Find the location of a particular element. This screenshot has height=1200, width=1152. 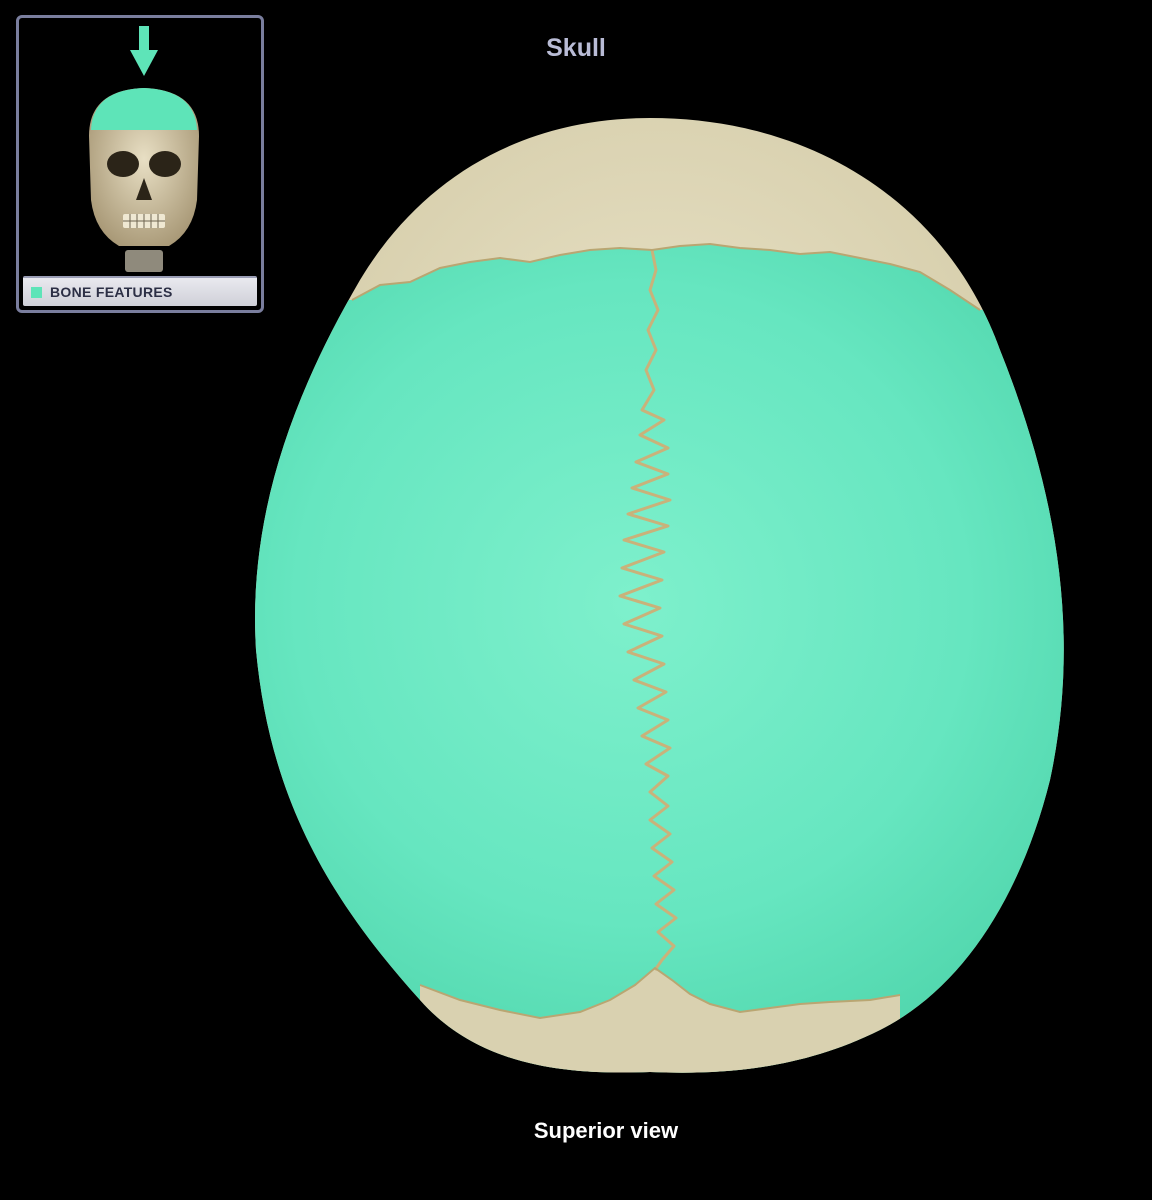

figure-caption: Superior view is located at coordinates (606, 1130).